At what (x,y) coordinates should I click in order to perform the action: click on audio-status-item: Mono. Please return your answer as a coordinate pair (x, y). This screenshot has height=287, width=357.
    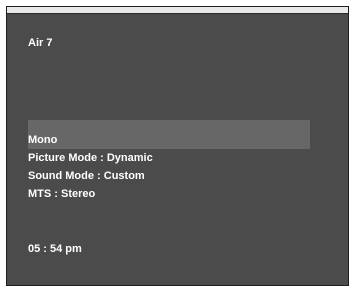
    Looking at the image, I should click on (169, 134).